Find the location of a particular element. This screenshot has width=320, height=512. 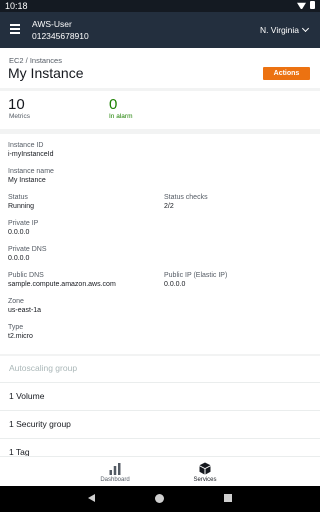

public-dns-value: sample.compute.amazon.aws.com is located at coordinates (62, 284).